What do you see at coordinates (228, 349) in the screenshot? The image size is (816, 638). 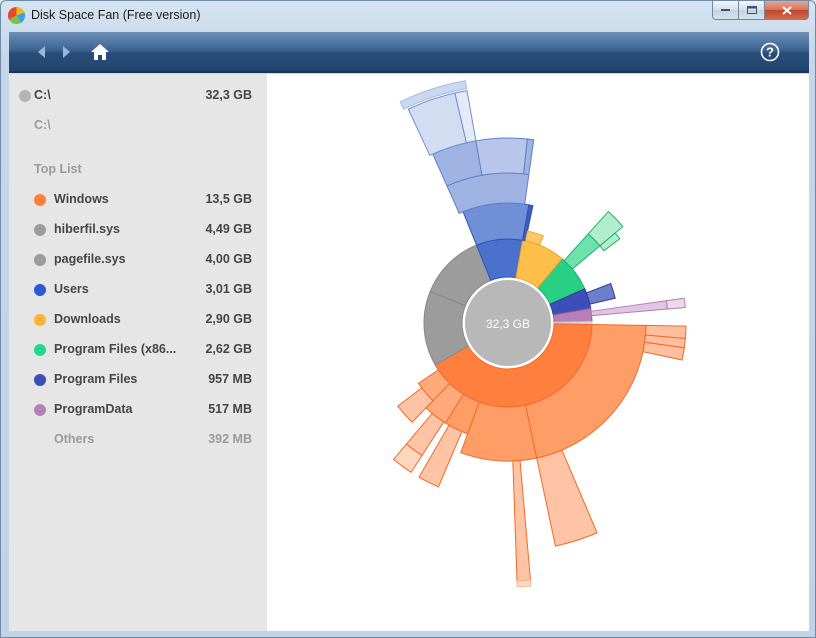 I see `item-size: 2,62 GB` at bounding box center [228, 349].